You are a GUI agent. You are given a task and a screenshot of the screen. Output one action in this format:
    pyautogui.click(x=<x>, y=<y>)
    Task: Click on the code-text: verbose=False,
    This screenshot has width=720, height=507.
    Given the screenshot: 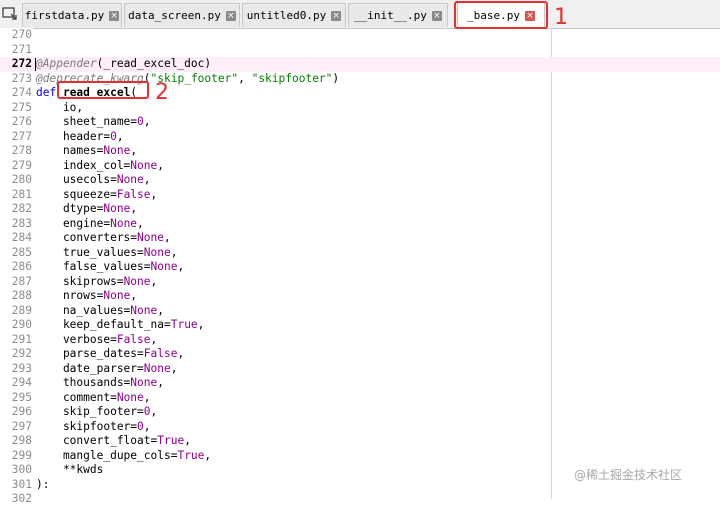 What is the action you would take?
    pyautogui.click(x=96, y=340)
    